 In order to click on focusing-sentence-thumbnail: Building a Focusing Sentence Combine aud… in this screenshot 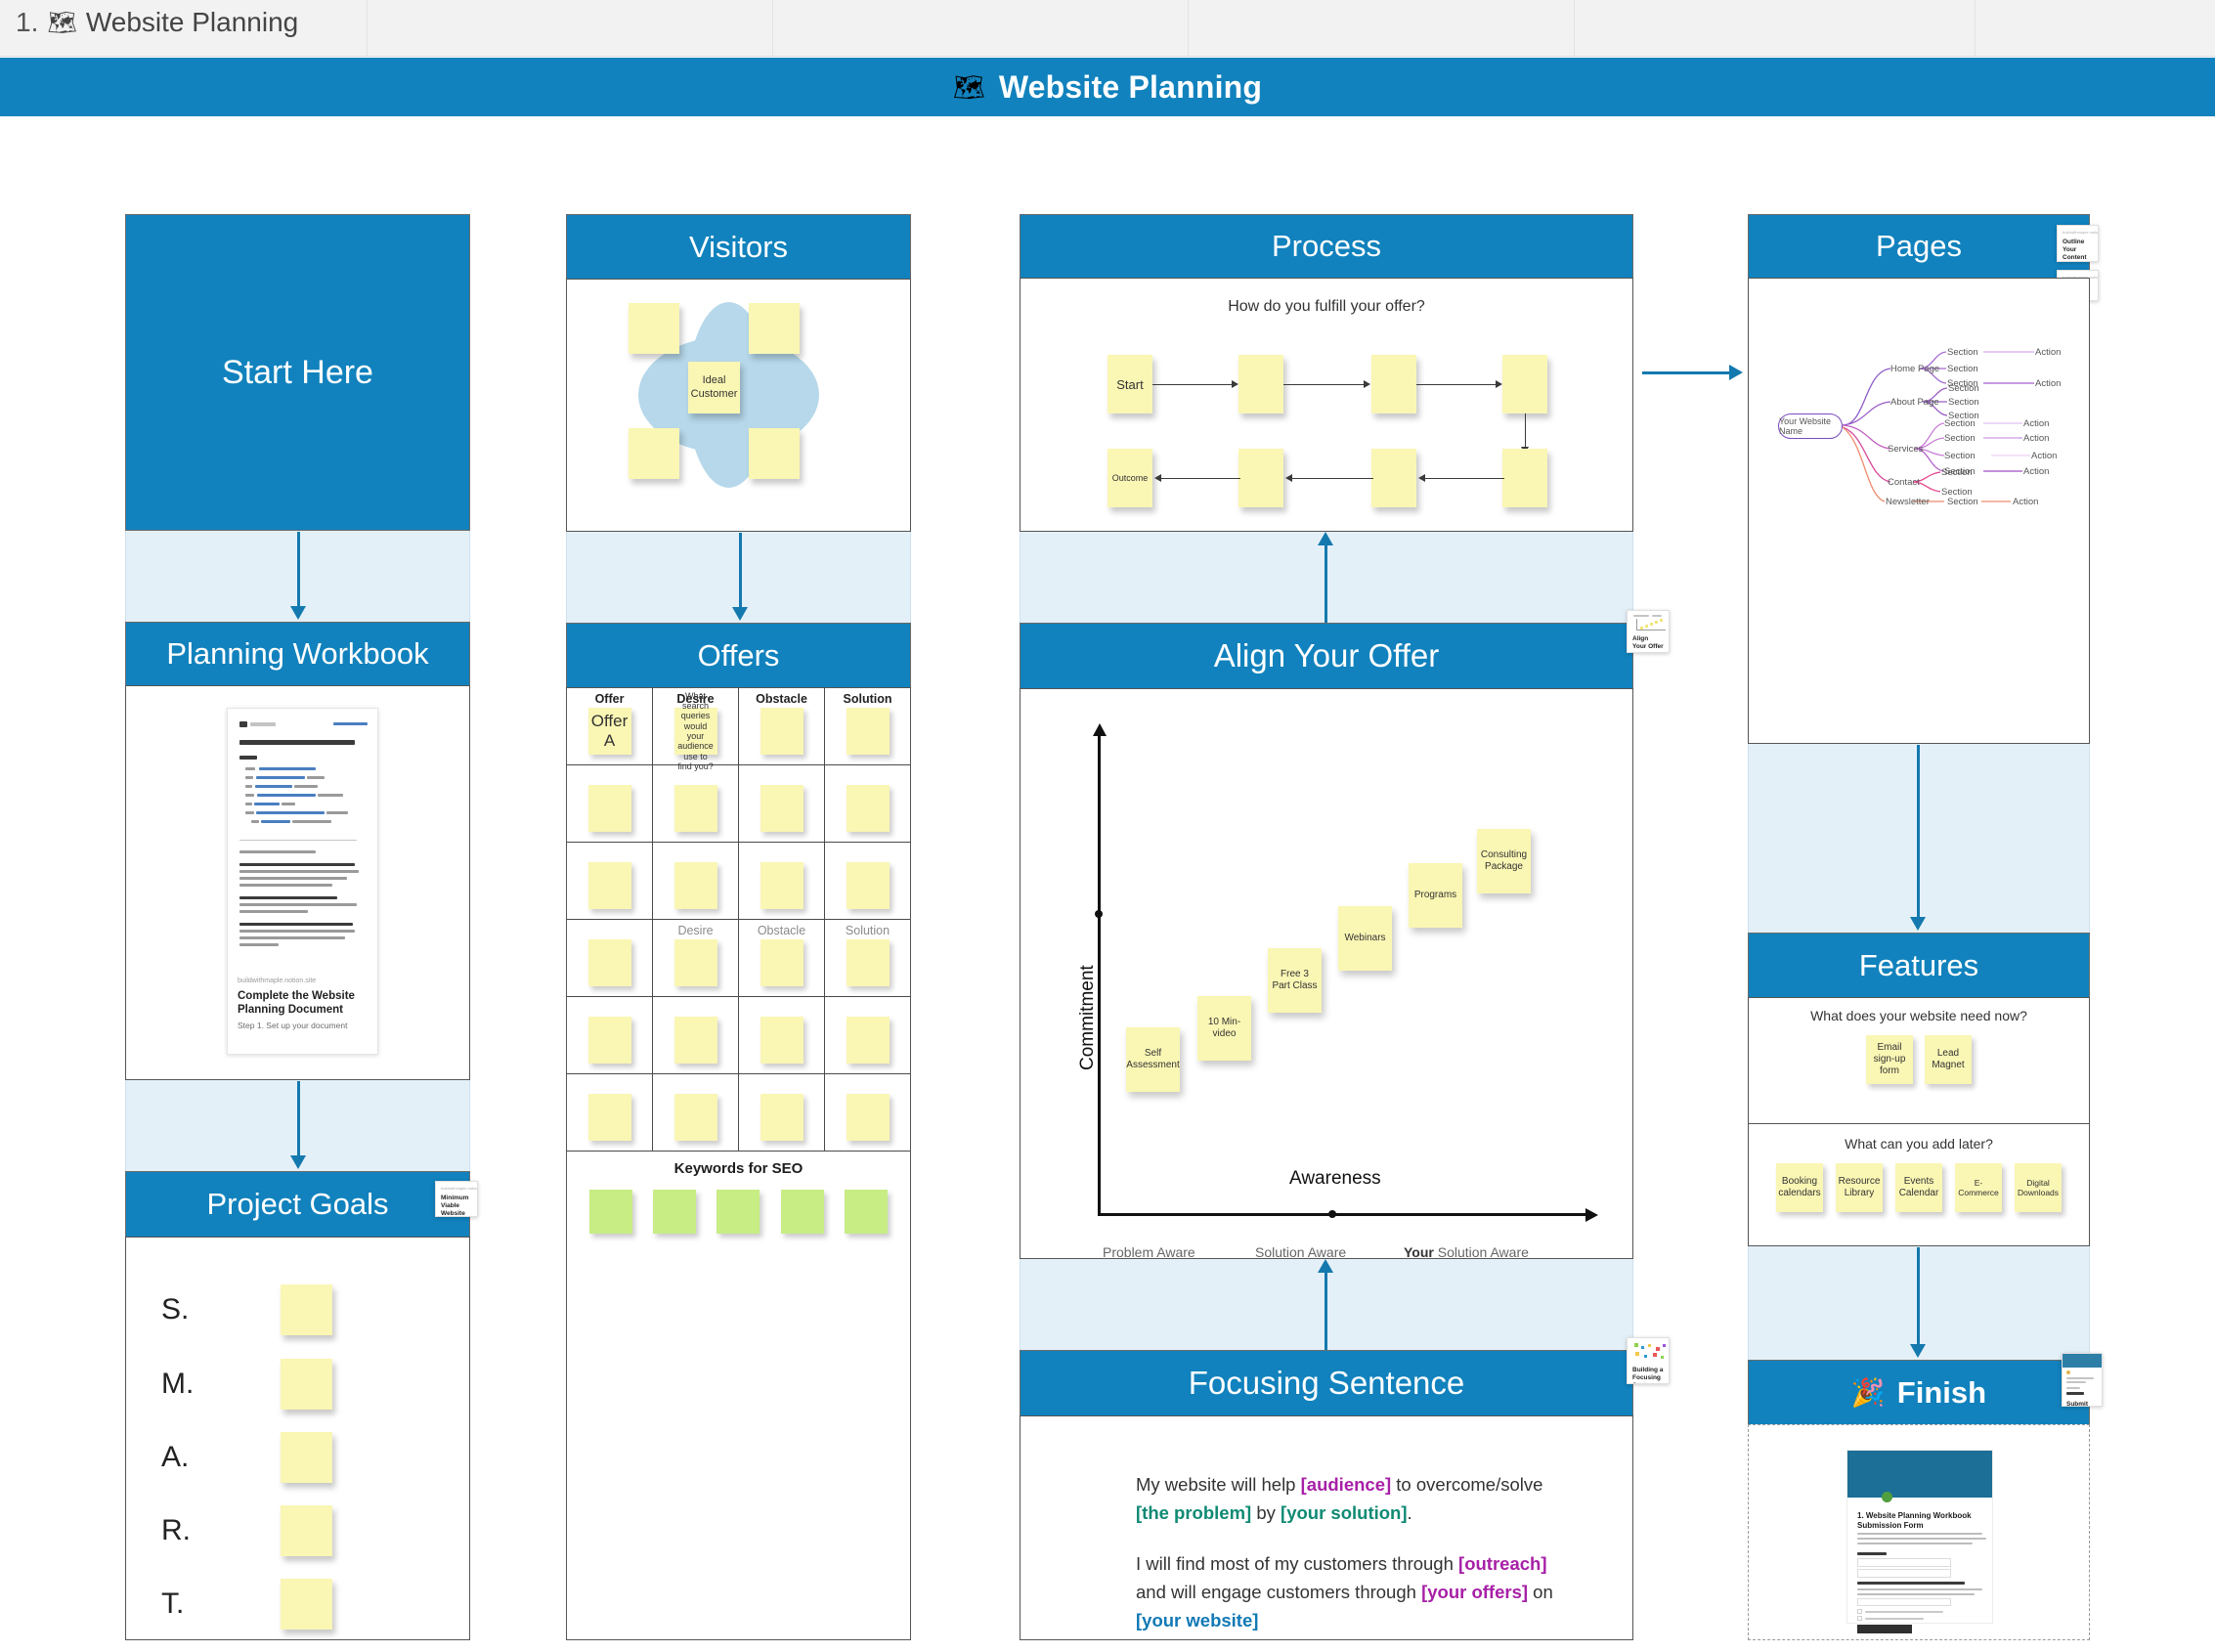, I will do `click(1648, 1360)`.